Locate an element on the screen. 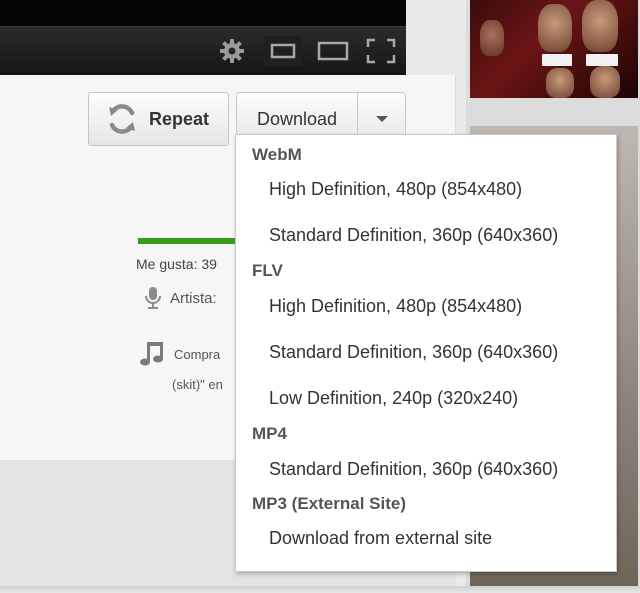 The width and height of the screenshot is (640, 593). music-note-icon is located at coordinates (151, 354).